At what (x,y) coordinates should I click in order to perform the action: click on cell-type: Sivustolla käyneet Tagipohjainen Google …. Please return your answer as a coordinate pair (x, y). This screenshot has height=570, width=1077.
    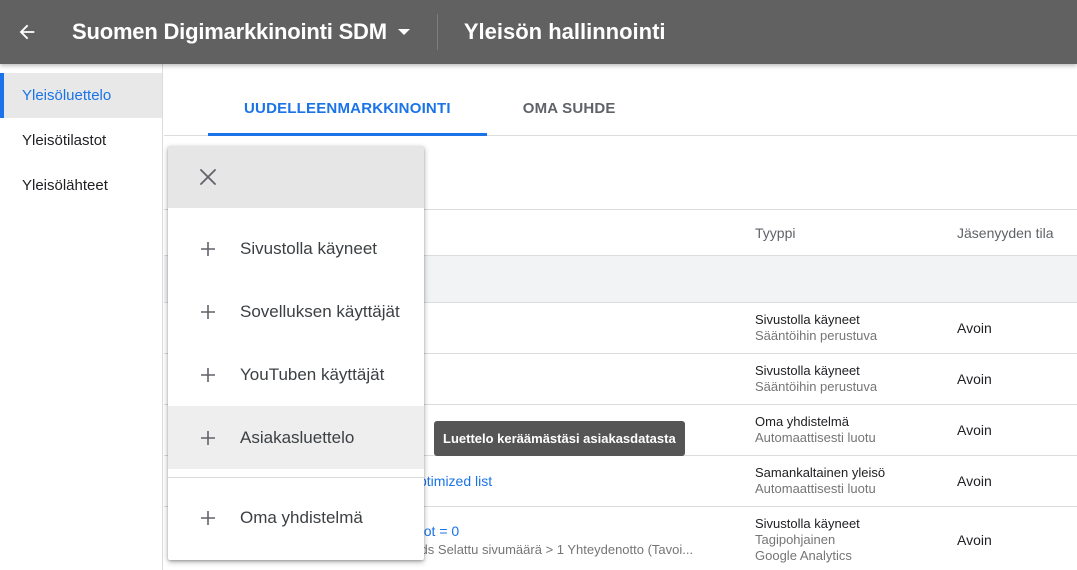
    Looking at the image, I should click on (856, 540).